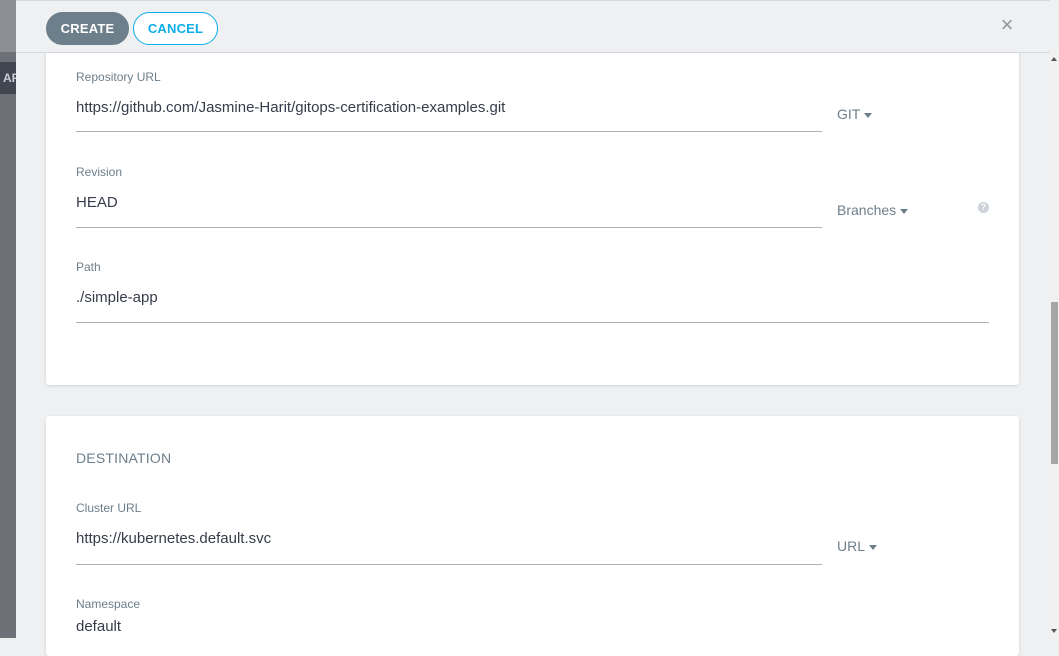 Image resolution: width=1059 pixels, height=656 pixels. What do you see at coordinates (108, 604) in the screenshot?
I see `namespace-label: Namespace` at bounding box center [108, 604].